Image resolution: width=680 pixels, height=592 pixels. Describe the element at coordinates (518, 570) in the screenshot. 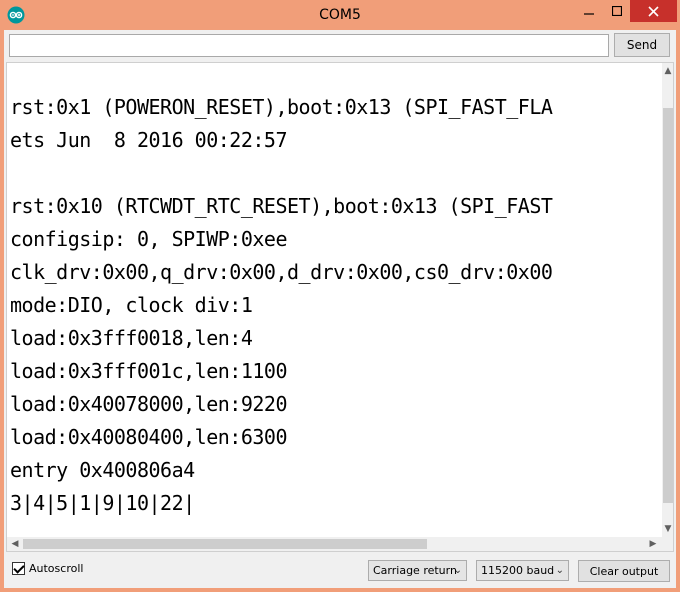

I see `baud-rate-value: 115200 baud` at that location.